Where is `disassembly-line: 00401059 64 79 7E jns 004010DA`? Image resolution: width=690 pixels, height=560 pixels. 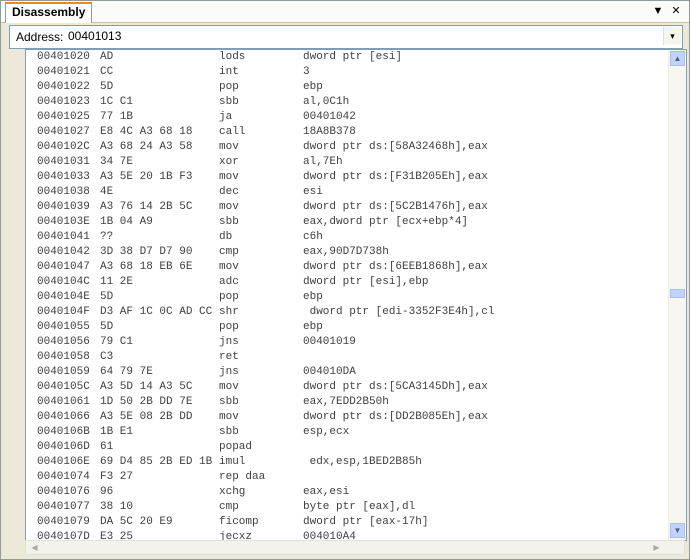
disassembly-line: 00401059 64 79 7E jns 004010DA is located at coordinates (346, 372).